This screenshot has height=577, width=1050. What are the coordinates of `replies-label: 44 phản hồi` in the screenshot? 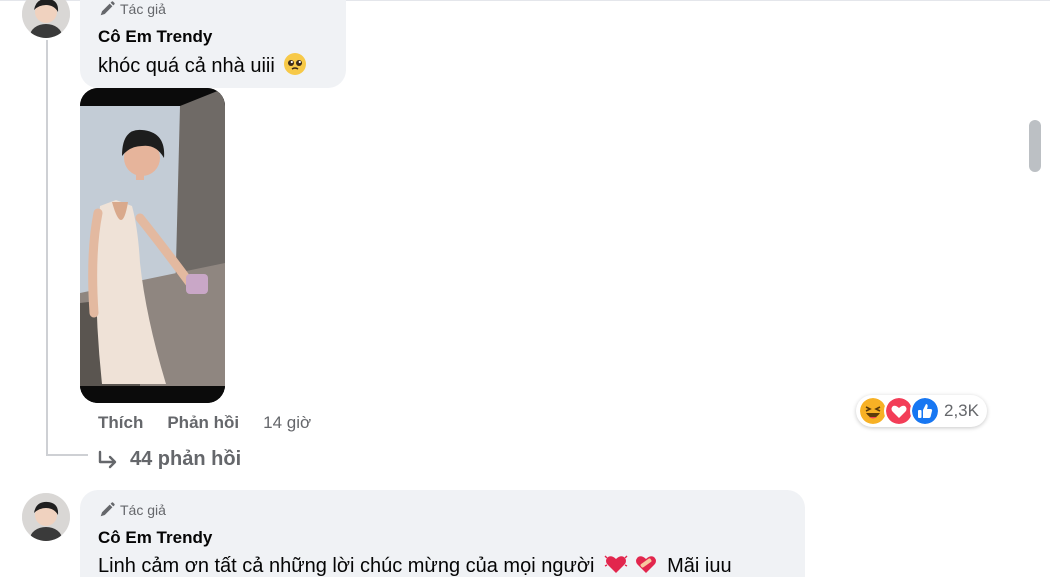 It's located at (186, 459).